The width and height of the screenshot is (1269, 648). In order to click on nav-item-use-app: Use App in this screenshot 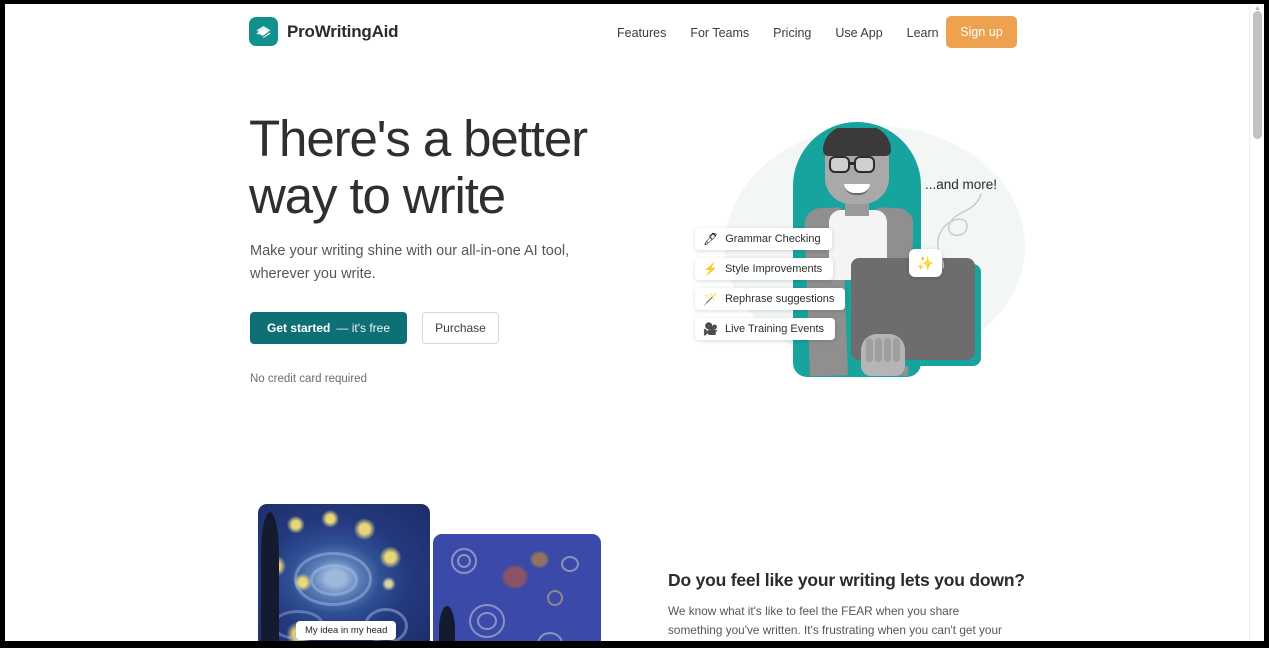, I will do `click(858, 33)`.